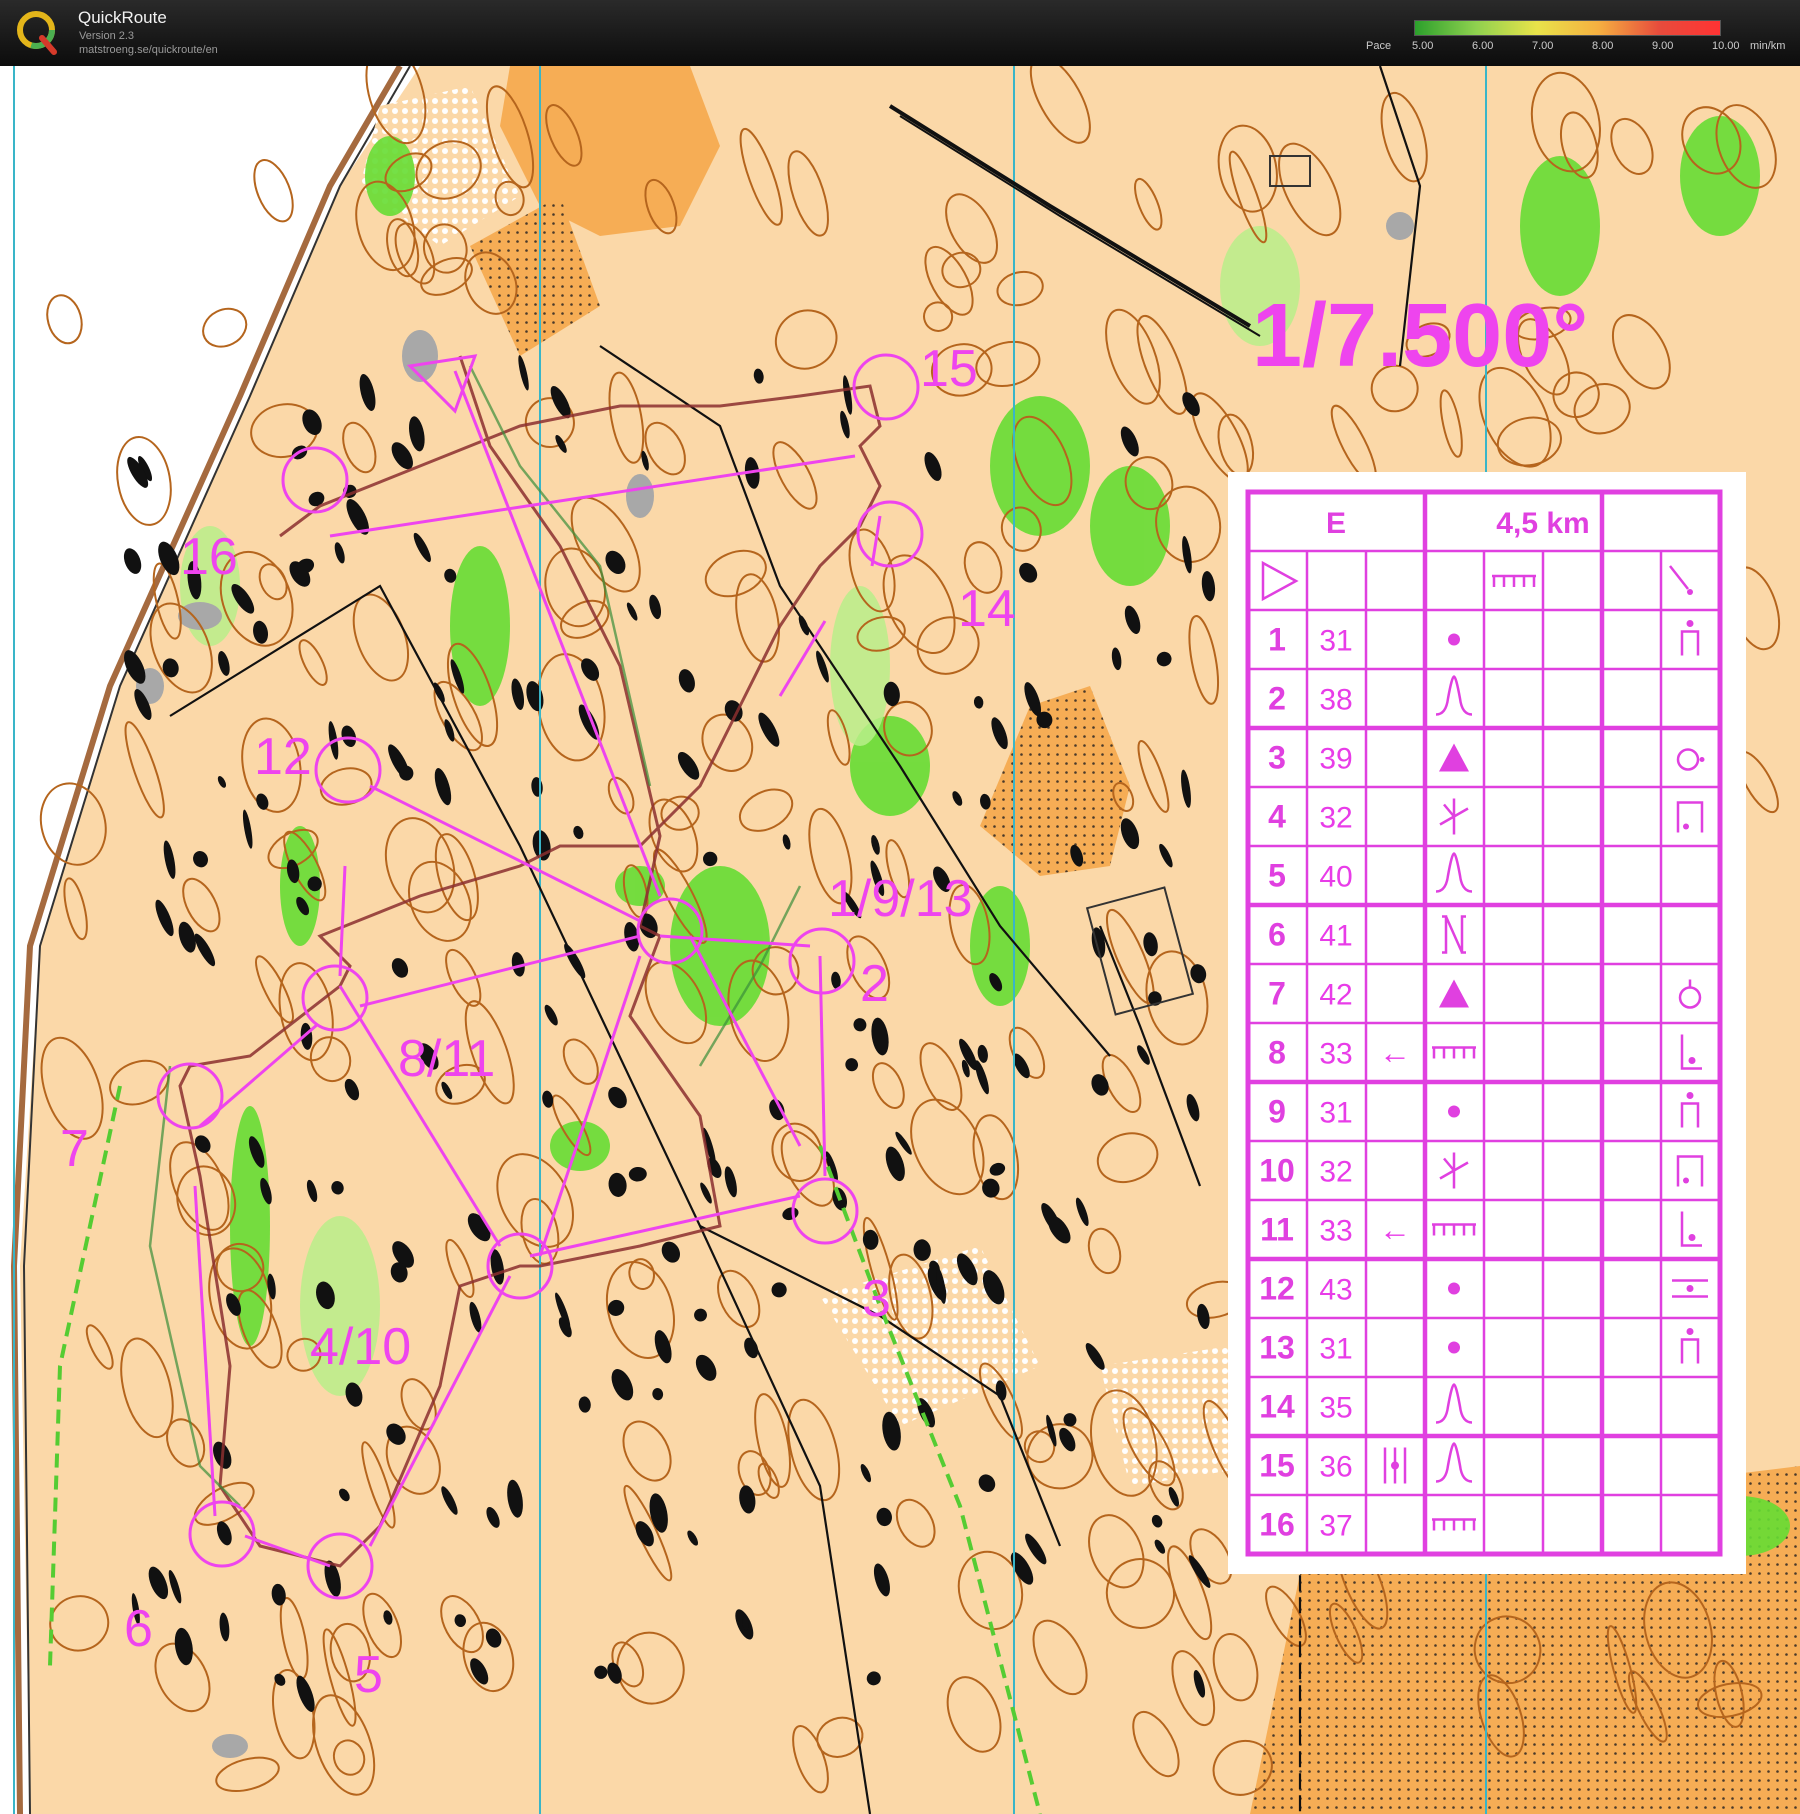  I want to click on card-length: 4,5 km, so click(1542, 523).